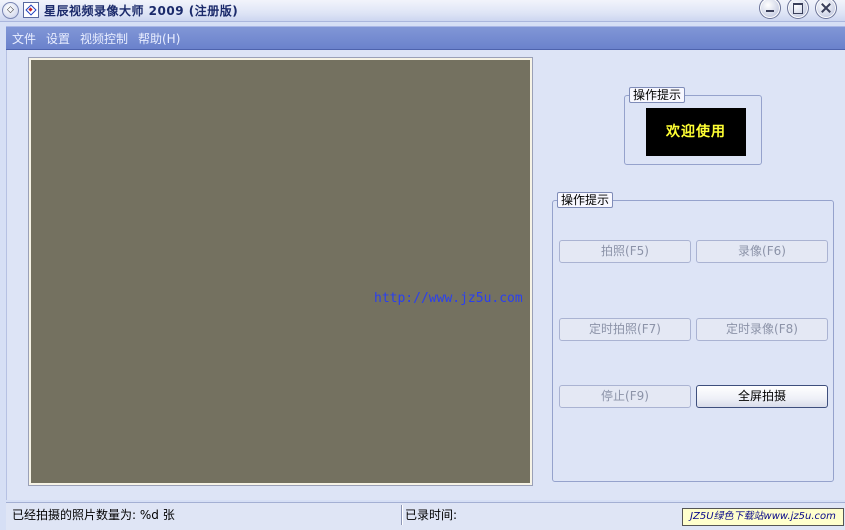  Describe the element at coordinates (104, 38) in the screenshot. I see `menu-video-control: 视频控制` at that location.